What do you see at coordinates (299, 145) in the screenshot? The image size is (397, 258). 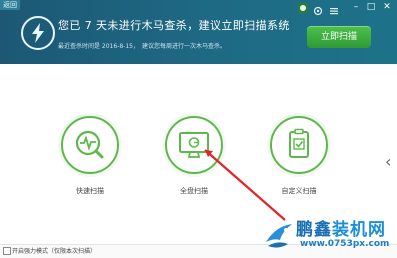 I see `clipboard-check-icon` at bounding box center [299, 145].